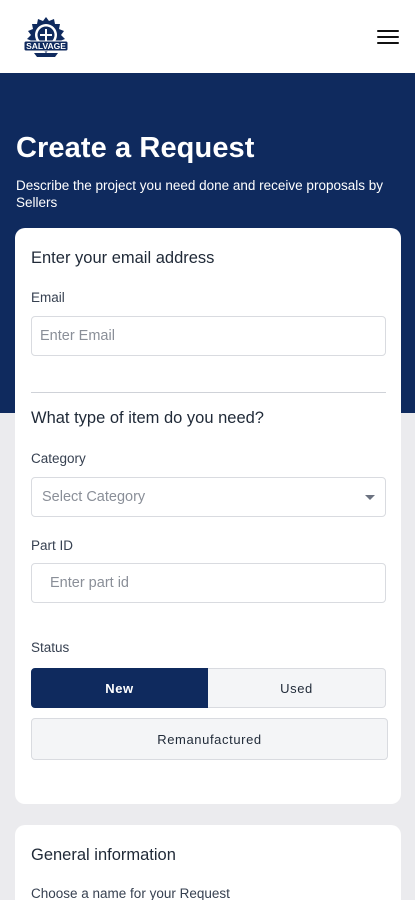 The image size is (415, 900). Describe the element at coordinates (130, 893) in the screenshot. I see `request-name-label: Choose a name for your Request` at that location.